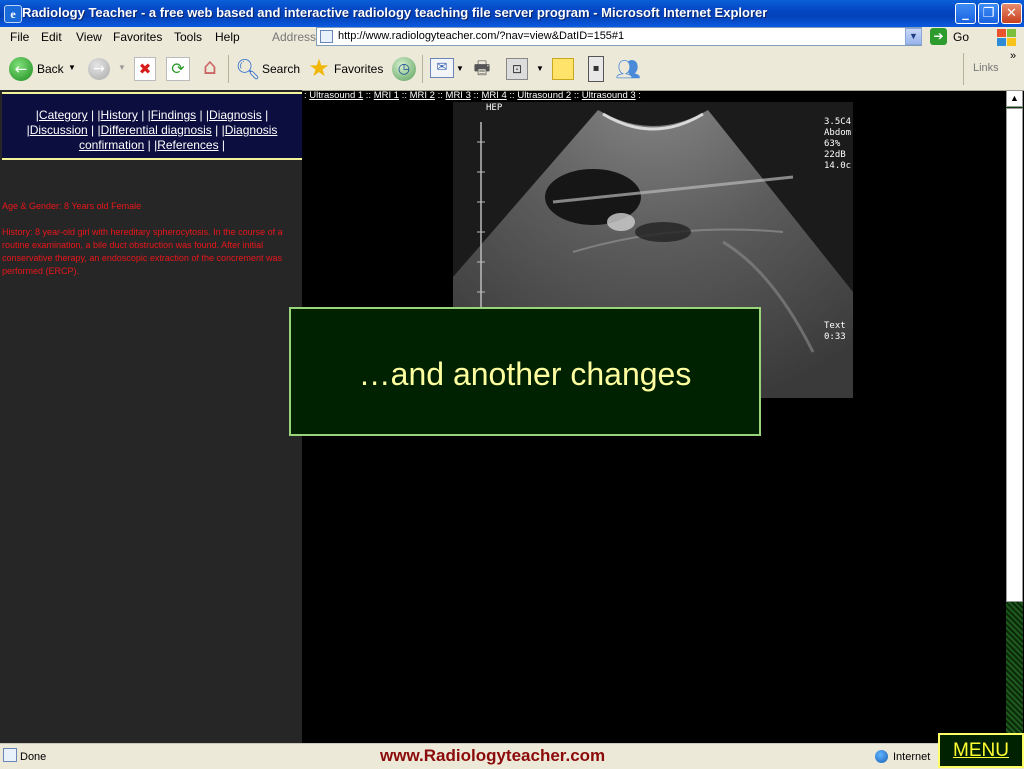 The height and width of the screenshot is (769, 1024). I want to click on mail-dropdown-icon: ▼, so click(460, 68).